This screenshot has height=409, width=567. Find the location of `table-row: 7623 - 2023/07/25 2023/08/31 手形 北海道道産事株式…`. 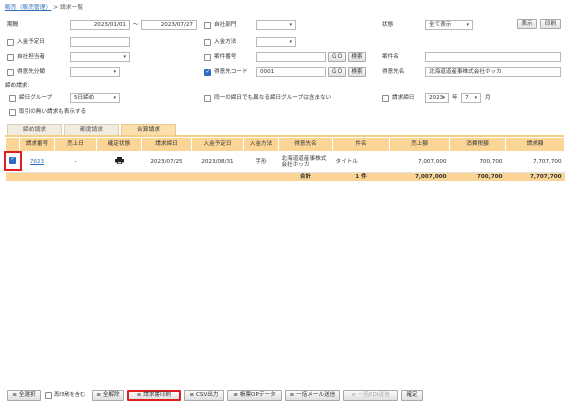

table-row: 7623 - 2023/07/25 2023/08/31 手形 北海道道産事株式… is located at coordinates (285, 162).